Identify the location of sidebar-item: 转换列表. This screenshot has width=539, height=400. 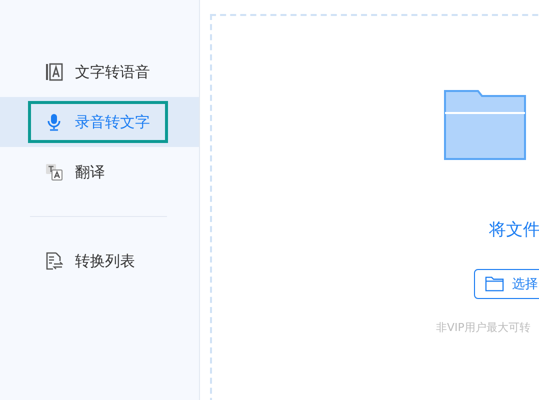
(98, 261).